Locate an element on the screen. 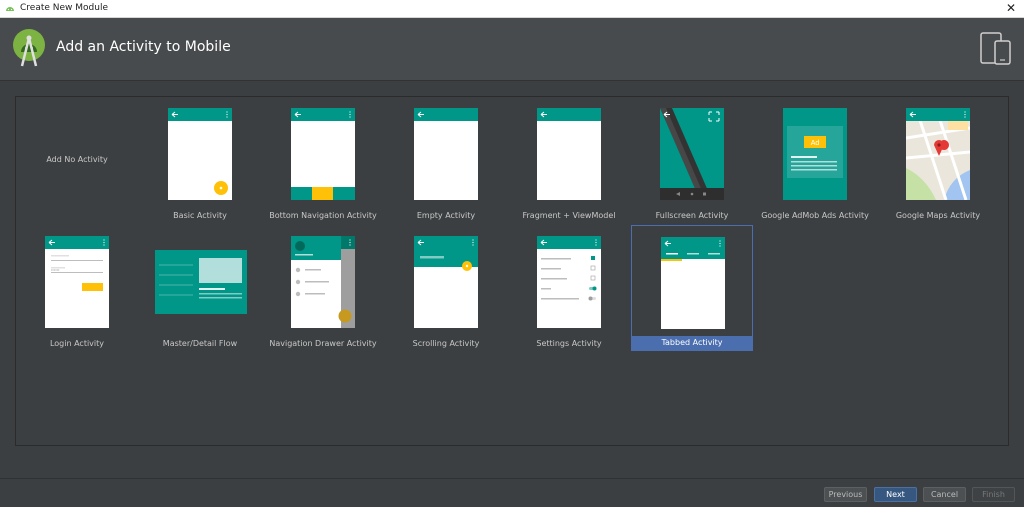 Image resolution: width=1024 pixels, height=507 pixels. settings-activity-preview-icon is located at coordinates (569, 282).